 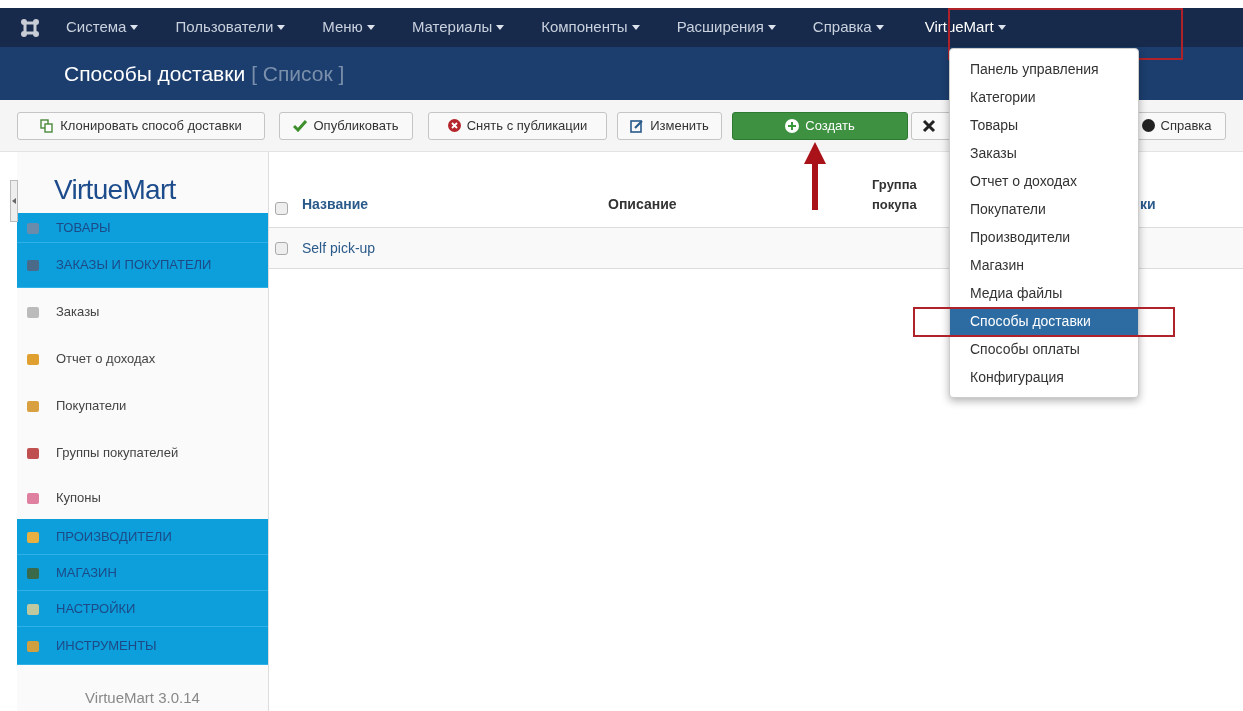 I want to click on column-header: Описание, so click(x=642, y=204).